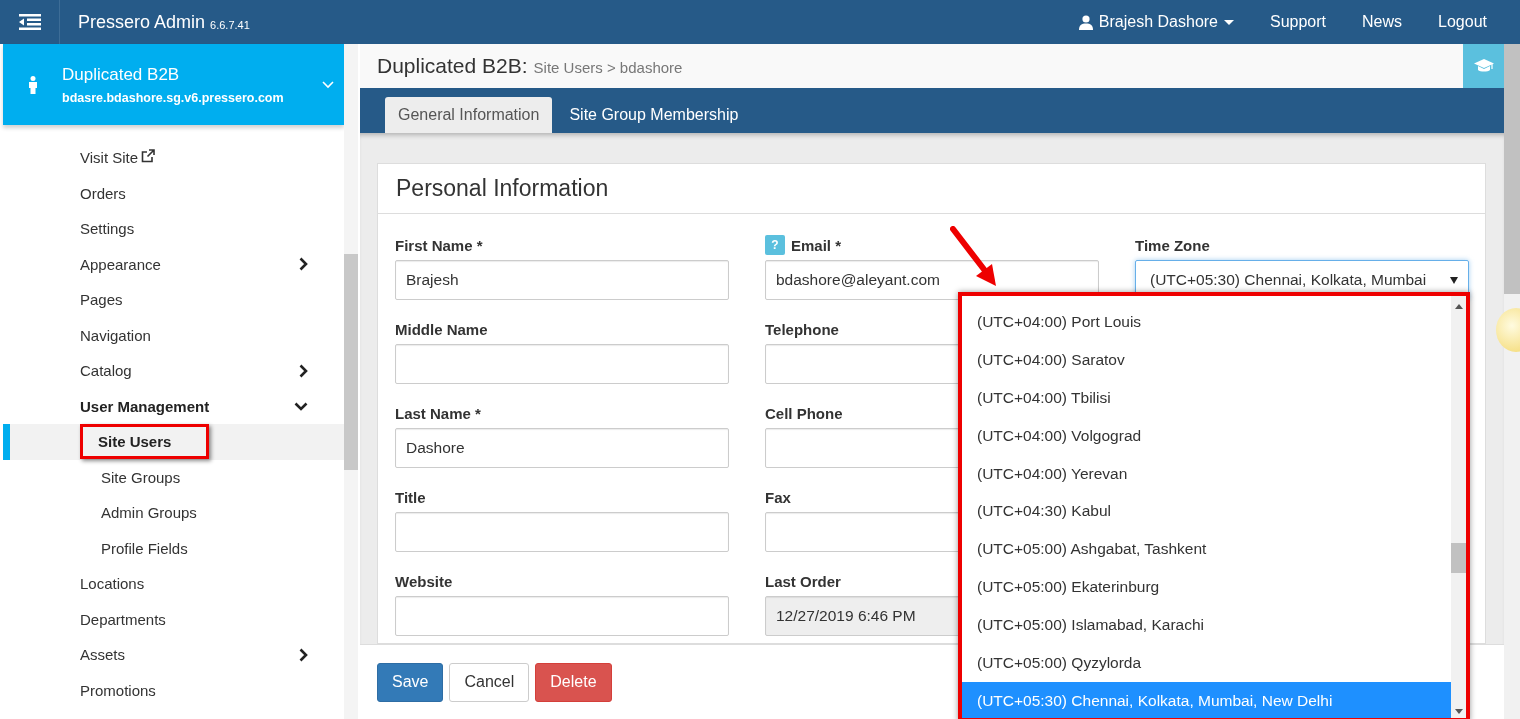 The image size is (1520, 719). I want to click on sidebar-item: Catalog, so click(173, 371).